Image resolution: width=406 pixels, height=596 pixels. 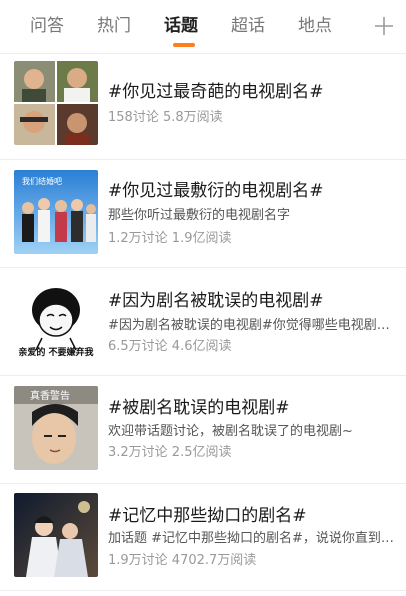 I want to click on tab-places: 地点, so click(x=315, y=26).